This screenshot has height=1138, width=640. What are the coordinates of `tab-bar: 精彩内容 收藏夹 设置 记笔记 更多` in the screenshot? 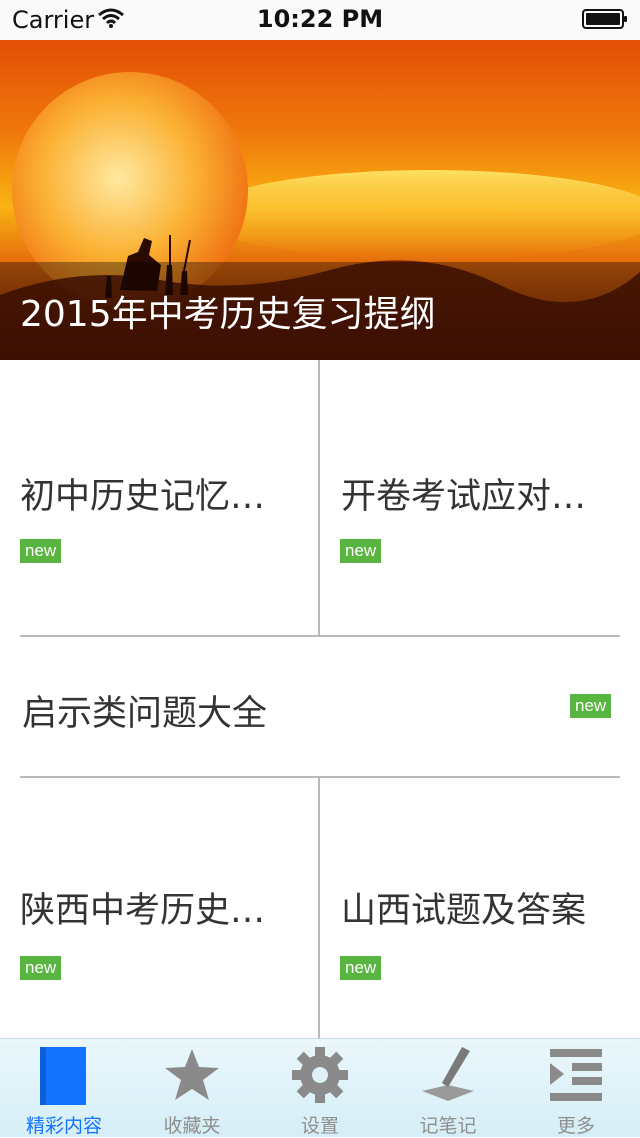 It's located at (320, 1087).